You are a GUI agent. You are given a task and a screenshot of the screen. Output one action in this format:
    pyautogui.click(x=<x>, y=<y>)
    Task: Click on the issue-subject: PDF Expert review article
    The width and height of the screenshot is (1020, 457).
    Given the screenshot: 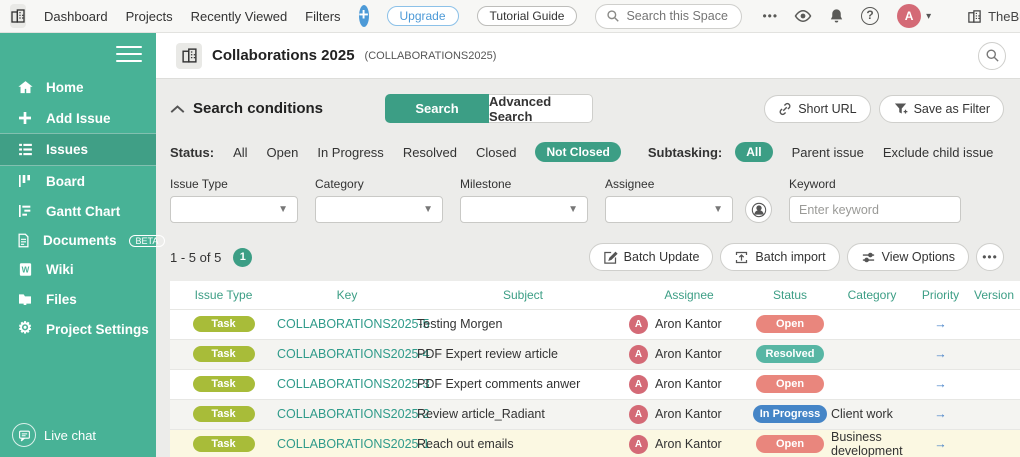 What is the action you would take?
    pyautogui.click(x=523, y=353)
    